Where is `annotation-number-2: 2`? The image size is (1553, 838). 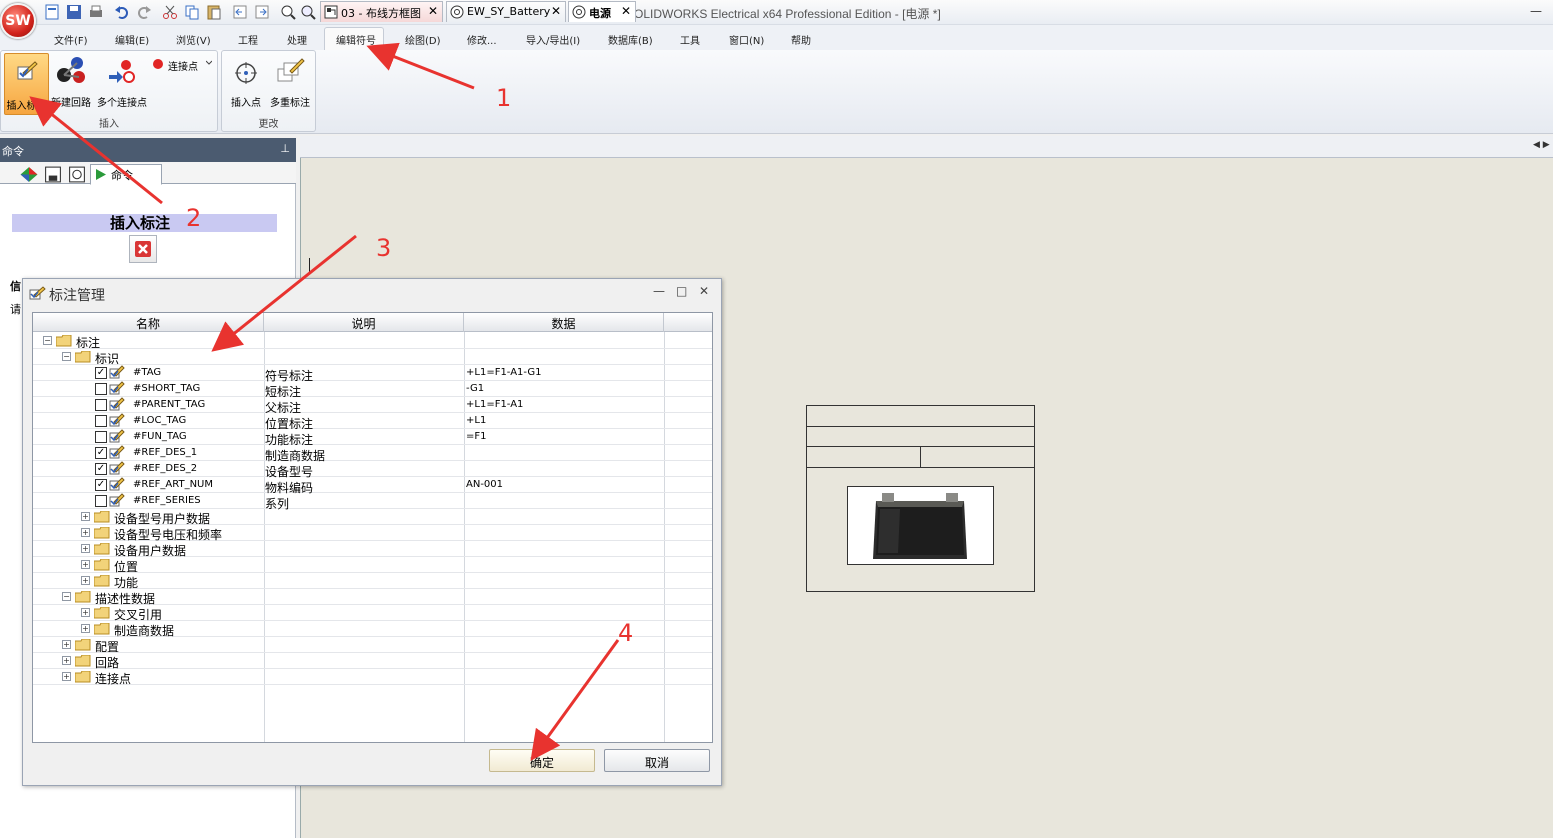 annotation-number-2: 2 is located at coordinates (194, 218).